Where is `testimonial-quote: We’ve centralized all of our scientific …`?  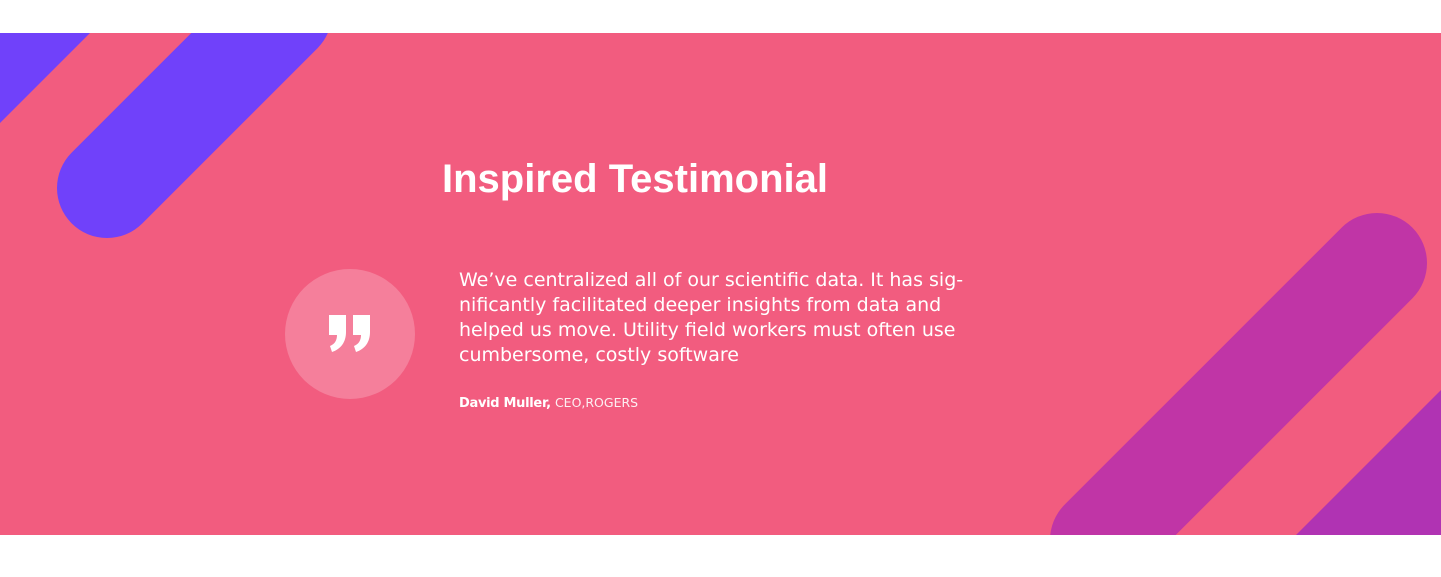 testimonial-quote: We’ve centralized all of our scientific … is located at coordinates (729, 318).